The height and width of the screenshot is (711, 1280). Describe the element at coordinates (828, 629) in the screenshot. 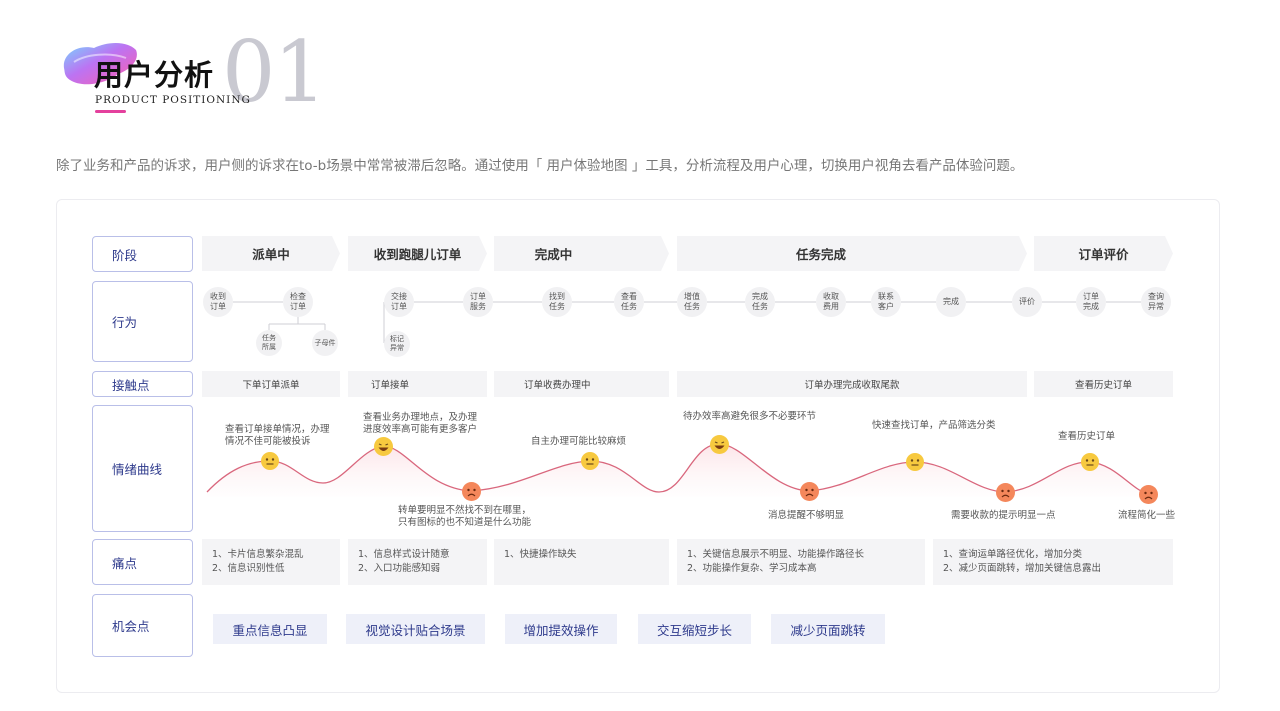

I see `opportunity-tag: 减少页面跳转` at that location.